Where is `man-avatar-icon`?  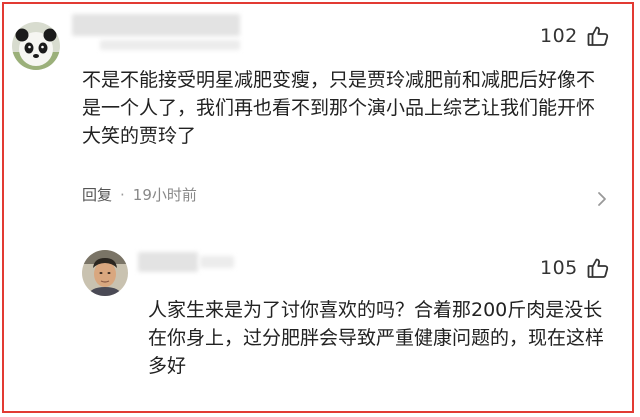
man-avatar-icon is located at coordinates (105, 273).